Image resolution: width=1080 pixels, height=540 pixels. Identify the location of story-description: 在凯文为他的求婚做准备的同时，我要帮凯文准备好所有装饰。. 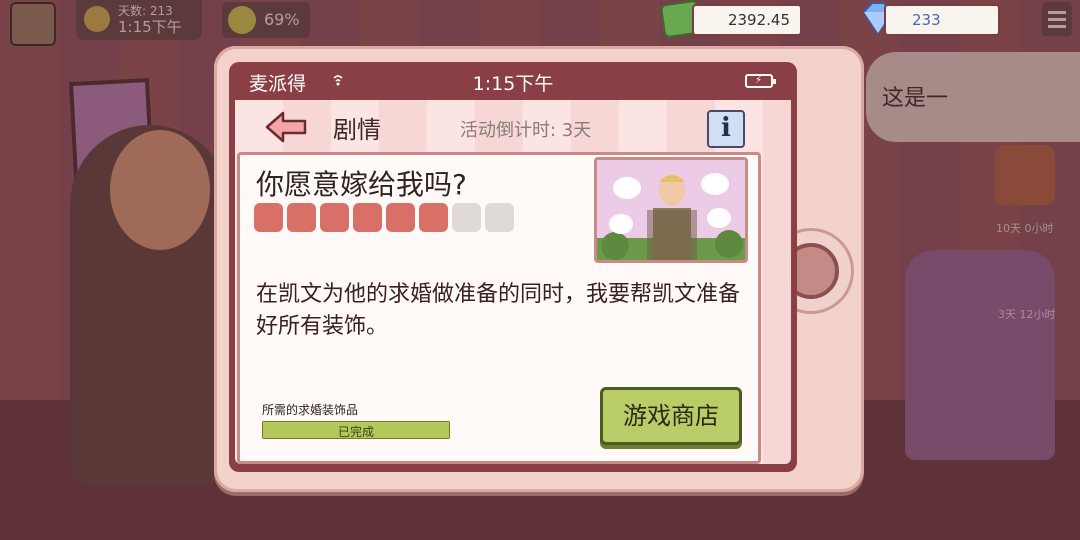
(498, 310).